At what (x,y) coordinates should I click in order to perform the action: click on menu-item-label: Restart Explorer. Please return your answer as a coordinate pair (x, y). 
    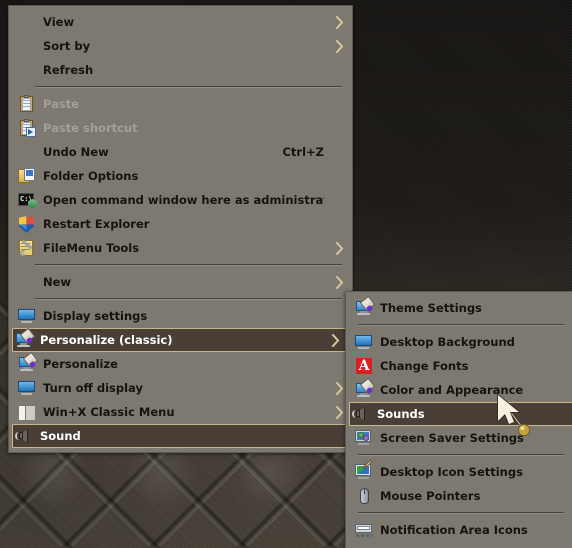
    Looking at the image, I should click on (96, 224).